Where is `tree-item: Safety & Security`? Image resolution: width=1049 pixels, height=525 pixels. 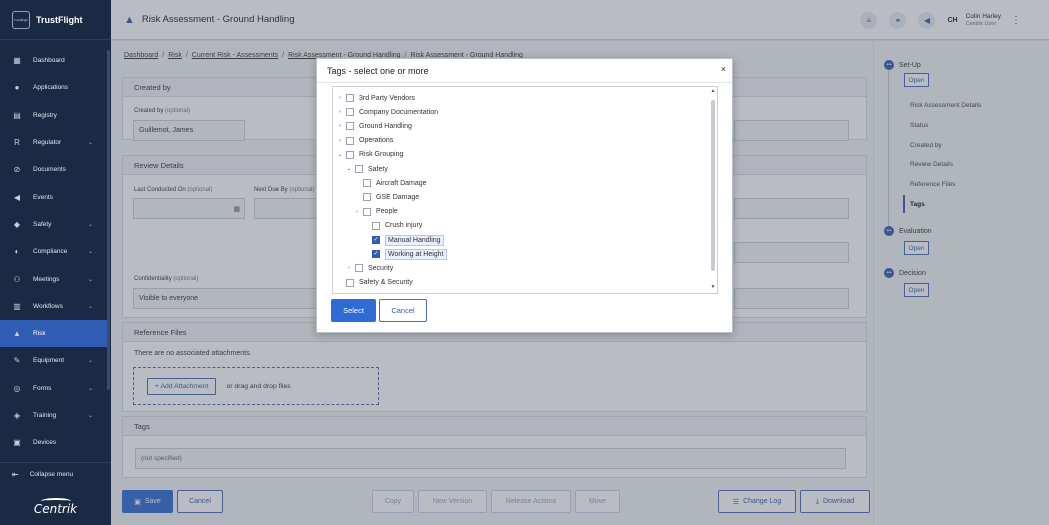
tree-item: Safety & Security is located at coordinates (374, 283).